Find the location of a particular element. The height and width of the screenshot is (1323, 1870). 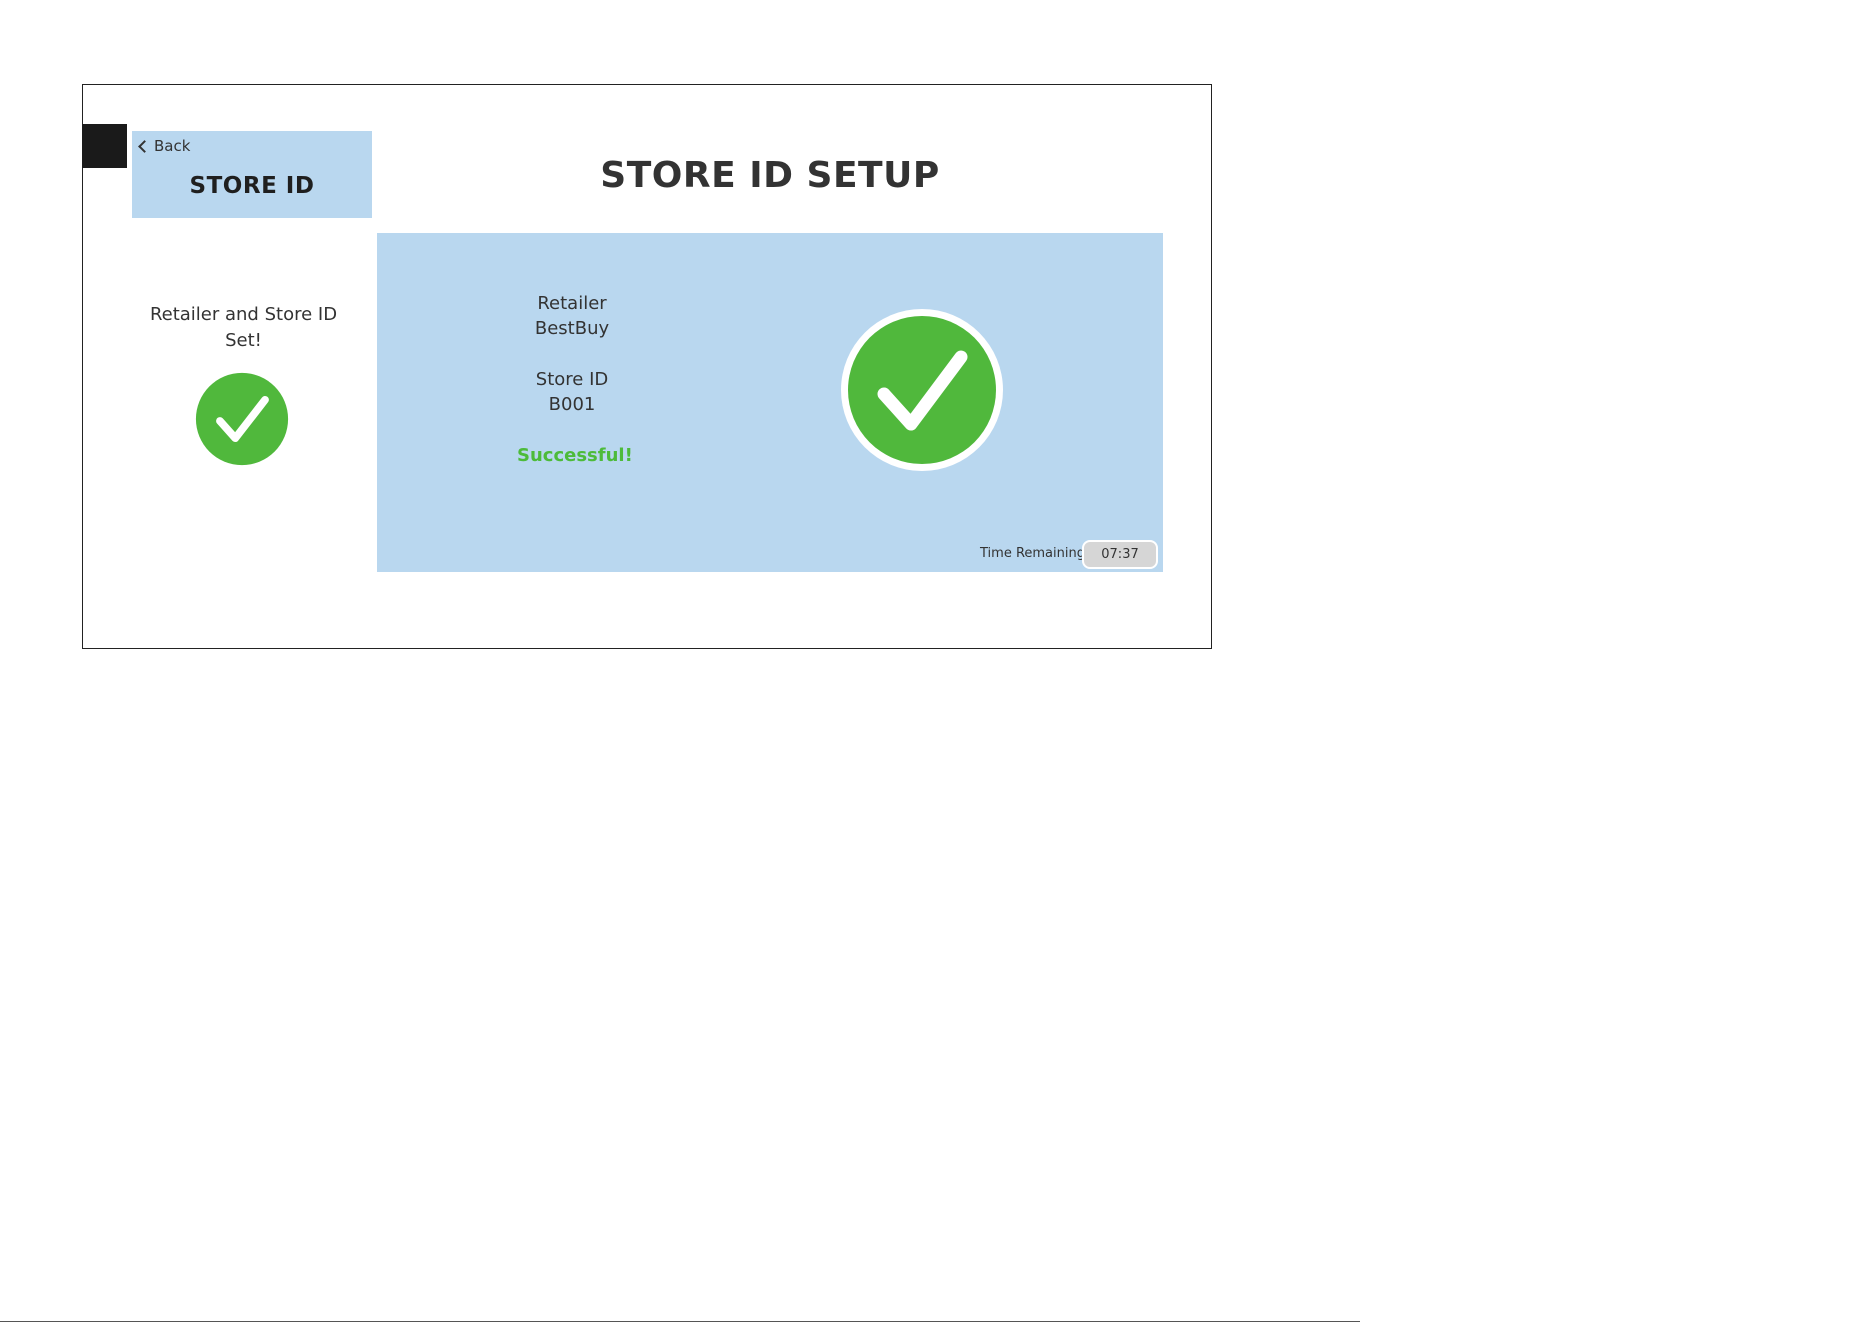

back-button: Back is located at coordinates (163, 146).